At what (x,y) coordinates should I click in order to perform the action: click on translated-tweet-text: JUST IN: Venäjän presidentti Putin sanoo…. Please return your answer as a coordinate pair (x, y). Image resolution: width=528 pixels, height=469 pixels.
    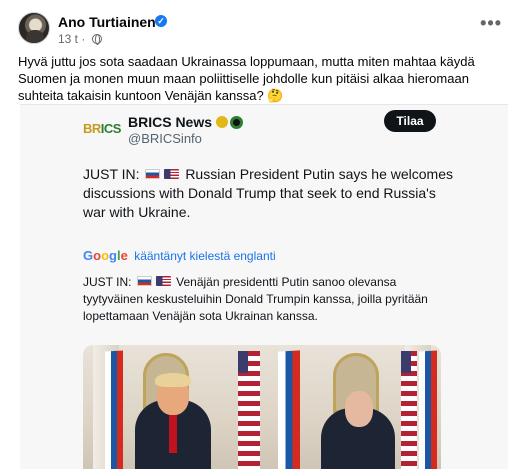
    Looking at the image, I should click on (255, 299).